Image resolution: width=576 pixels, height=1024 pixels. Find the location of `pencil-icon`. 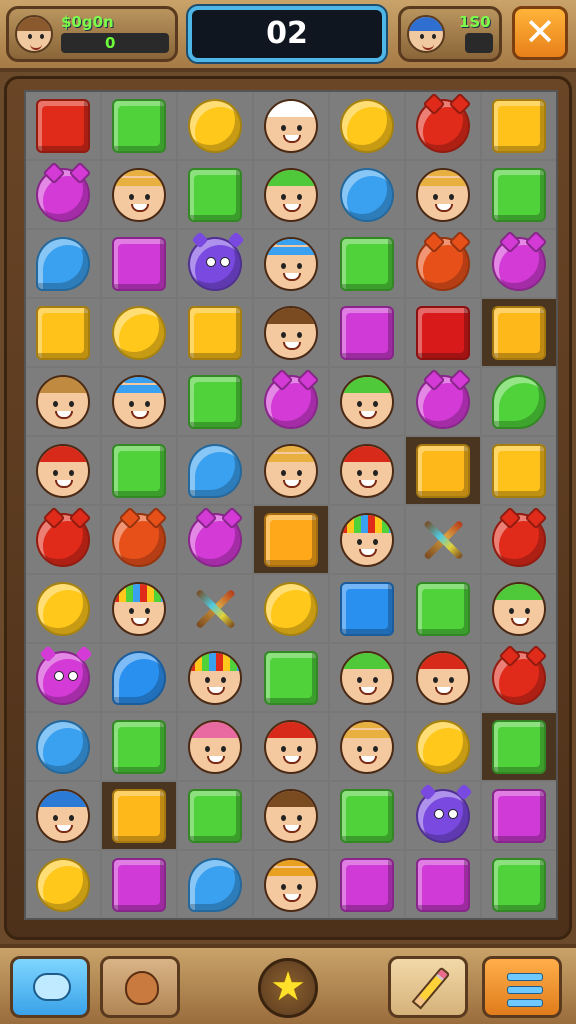

pencil-icon is located at coordinates (431, 988).